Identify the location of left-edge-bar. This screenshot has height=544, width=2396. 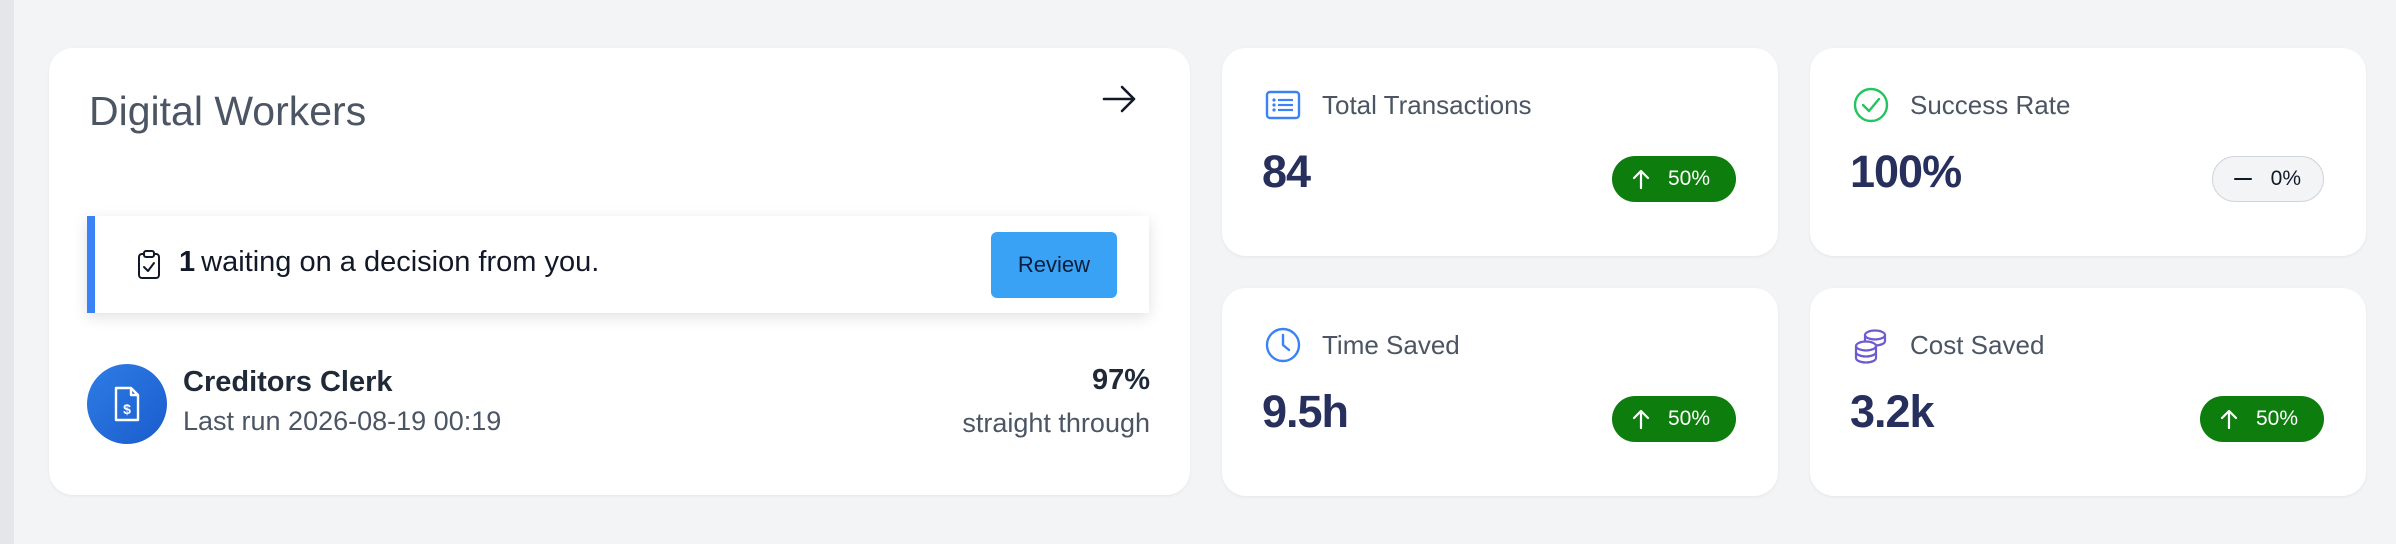
(7, 272).